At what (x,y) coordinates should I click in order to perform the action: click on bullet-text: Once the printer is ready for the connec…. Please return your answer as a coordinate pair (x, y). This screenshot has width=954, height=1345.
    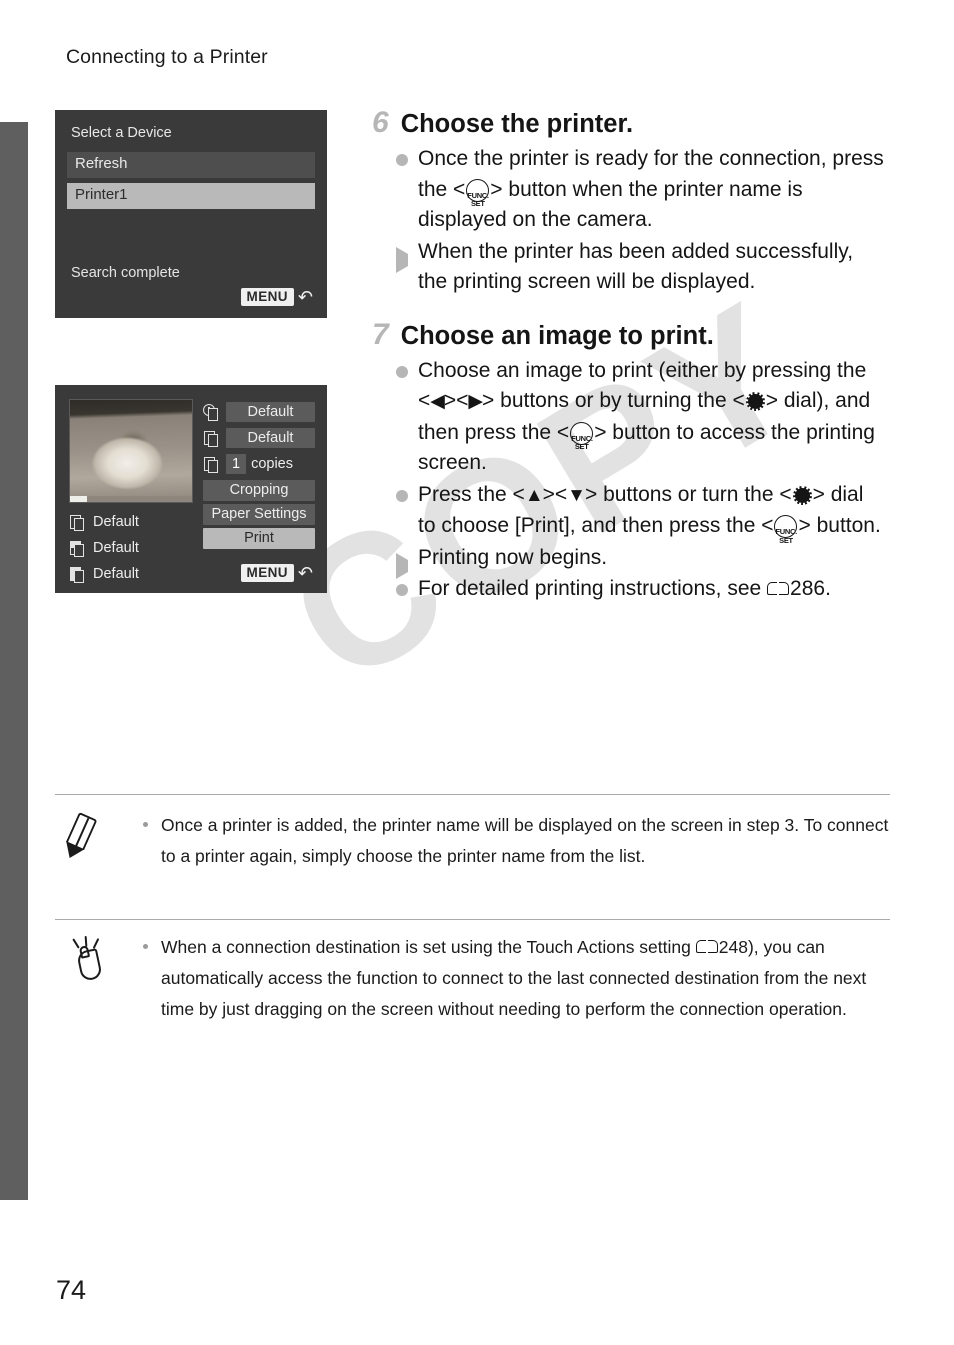
    Looking at the image, I should click on (651, 189).